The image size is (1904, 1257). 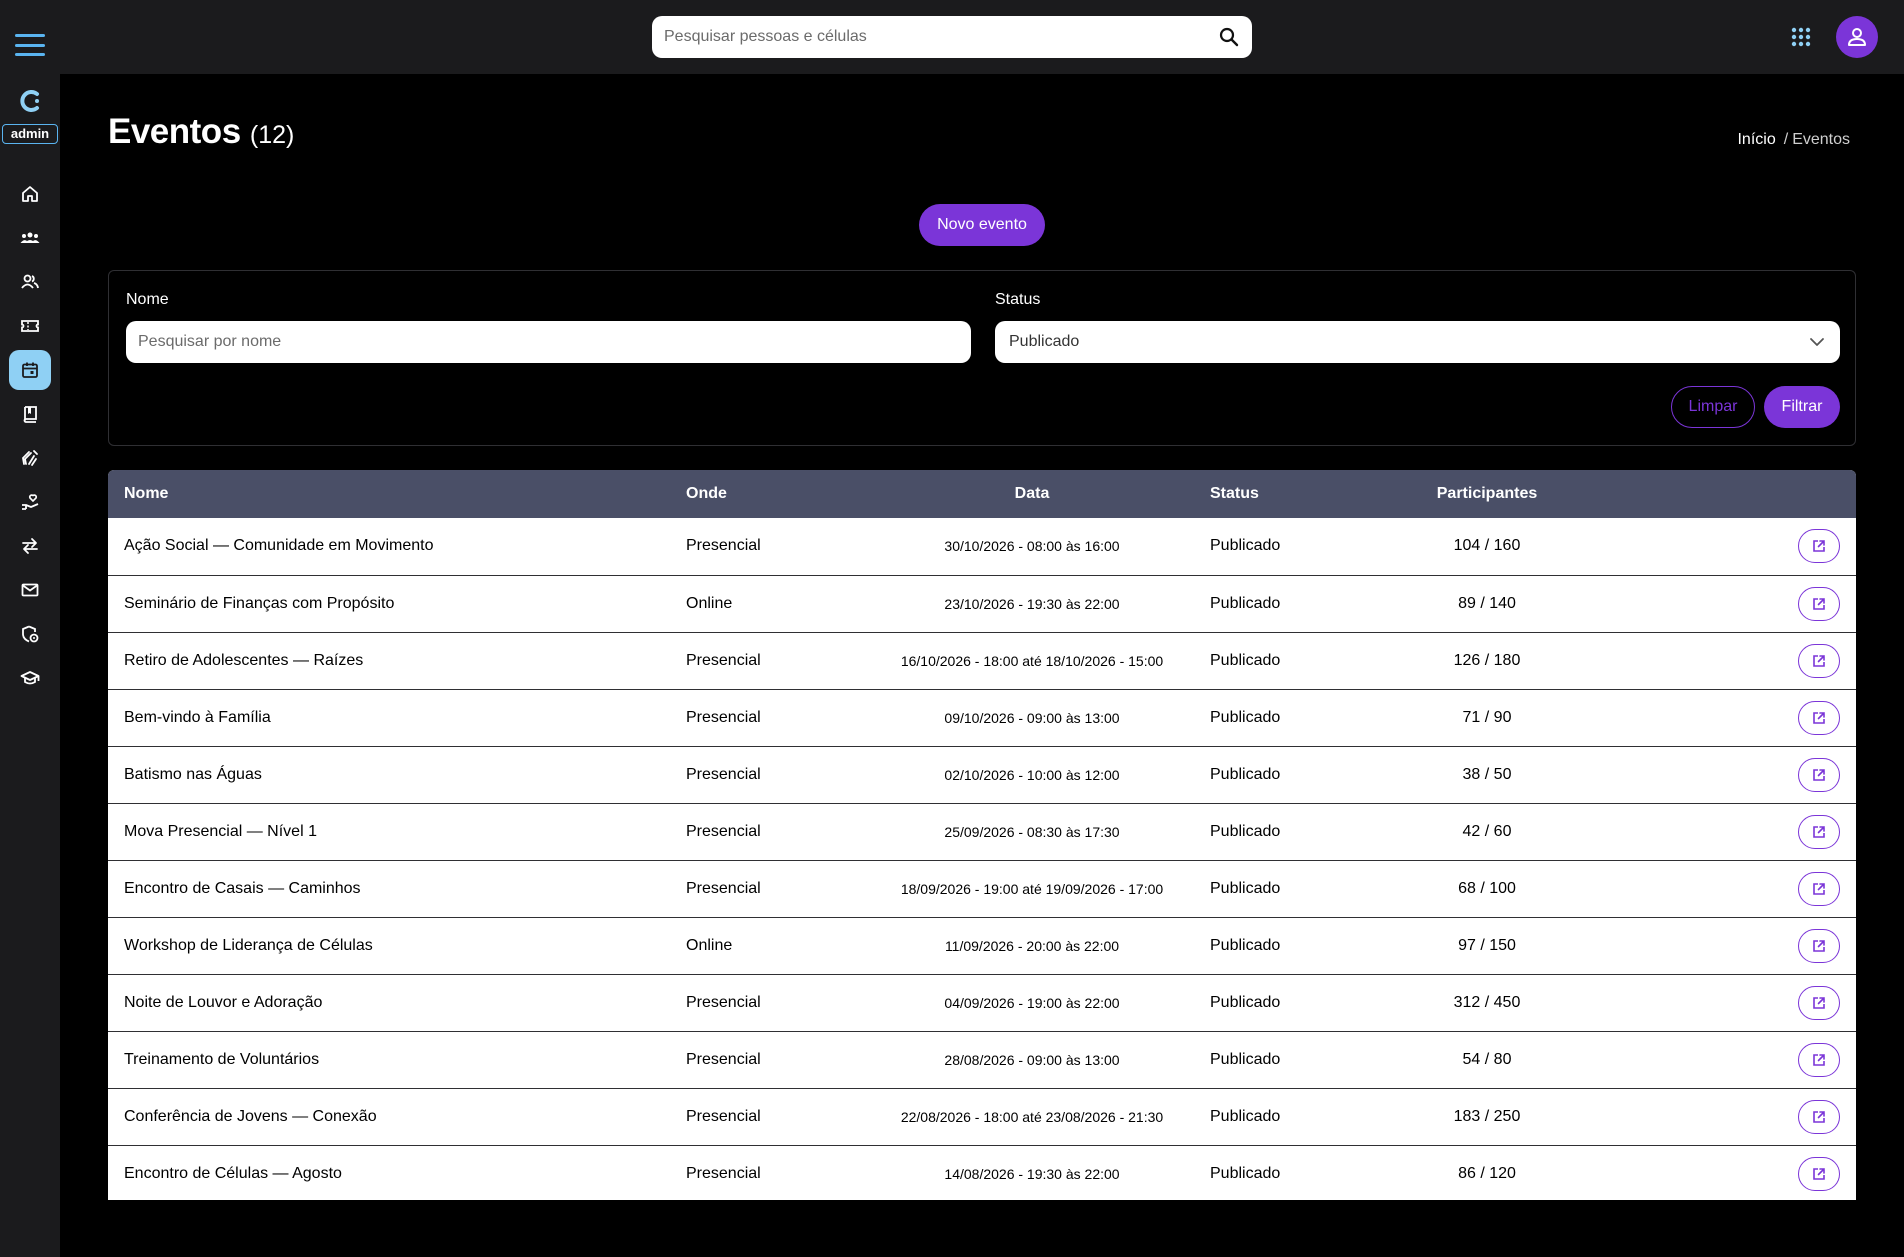 I want to click on sidebar: admin, so click(x=30, y=628).